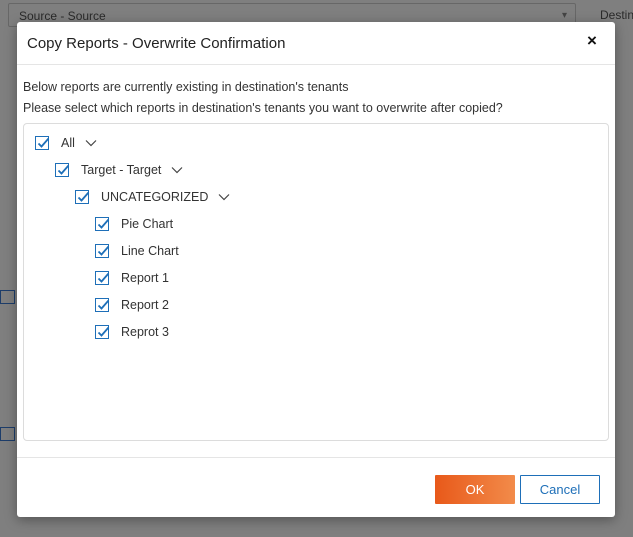 This screenshot has width=633, height=537. I want to click on ok-button: OK, so click(475, 489).